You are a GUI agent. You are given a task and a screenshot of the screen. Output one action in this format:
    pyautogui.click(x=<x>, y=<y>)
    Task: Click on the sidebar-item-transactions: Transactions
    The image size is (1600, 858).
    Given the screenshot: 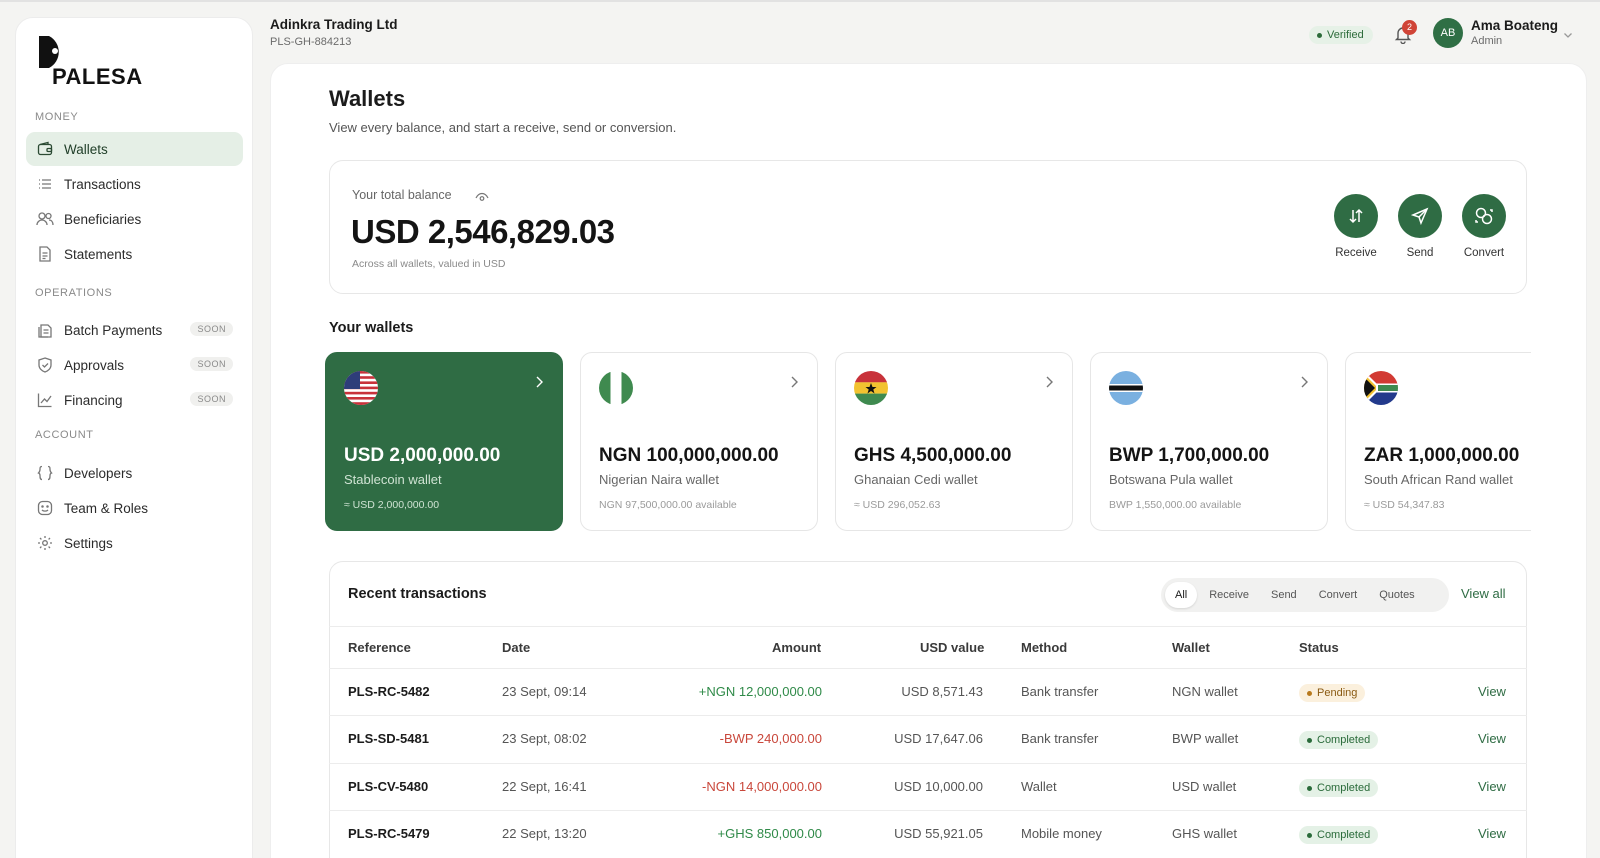 What is the action you would take?
    pyautogui.click(x=134, y=184)
    